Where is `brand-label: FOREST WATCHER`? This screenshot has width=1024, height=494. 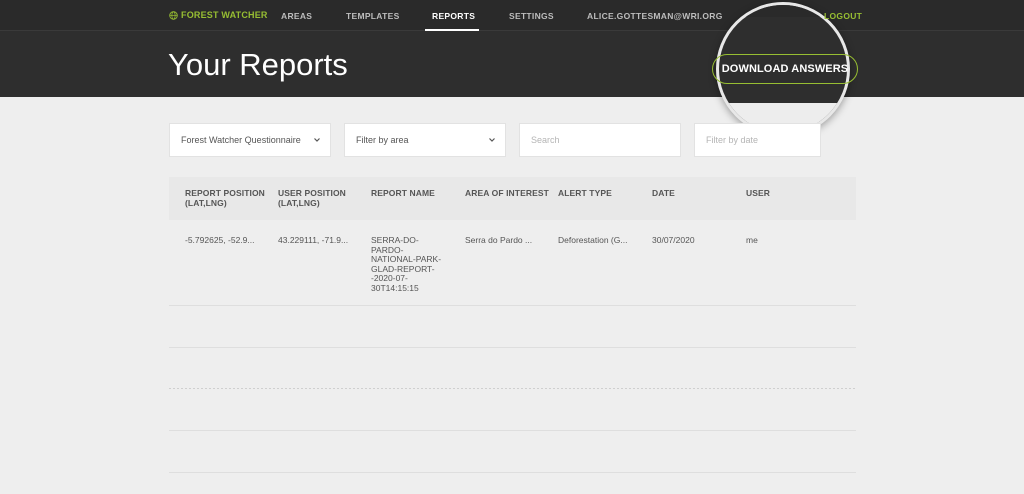 brand-label: FOREST WATCHER is located at coordinates (224, 15).